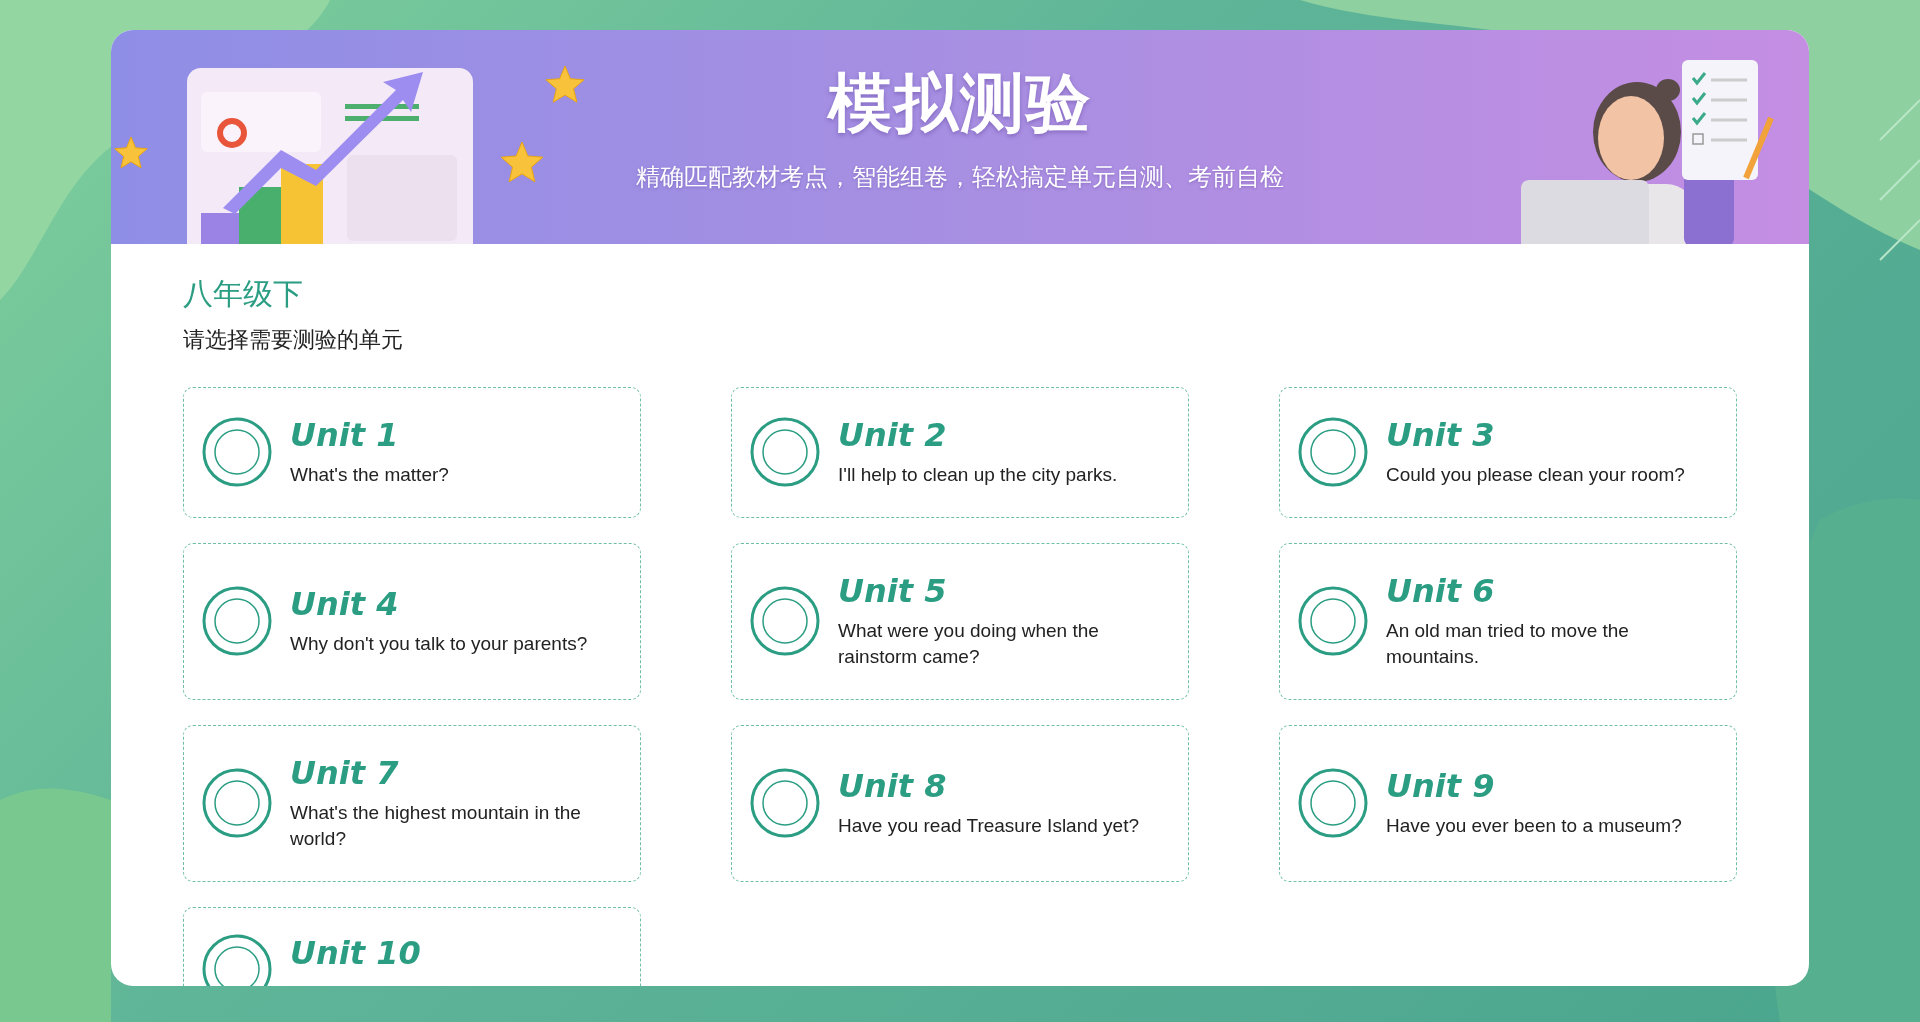 The image size is (1920, 1022). What do you see at coordinates (978, 475) in the screenshot?
I see `unit-description: I'll help to clean up the city parks.` at bounding box center [978, 475].